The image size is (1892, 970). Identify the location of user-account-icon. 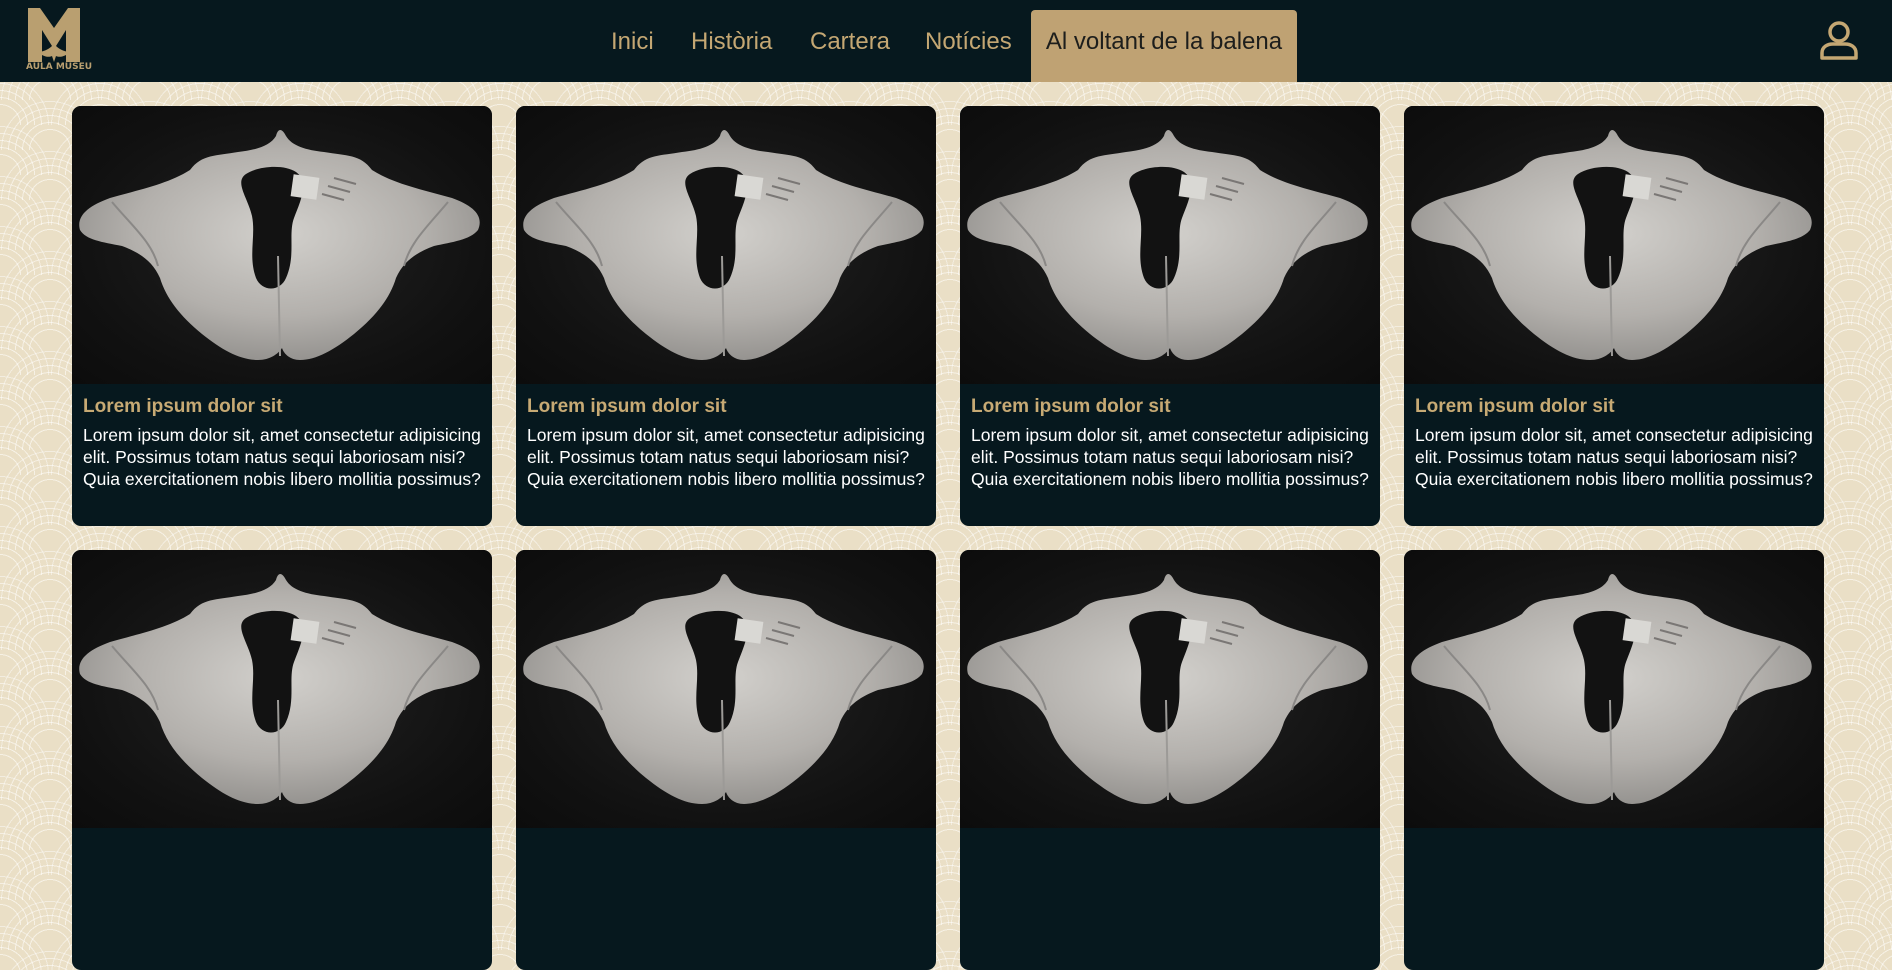
(1839, 41).